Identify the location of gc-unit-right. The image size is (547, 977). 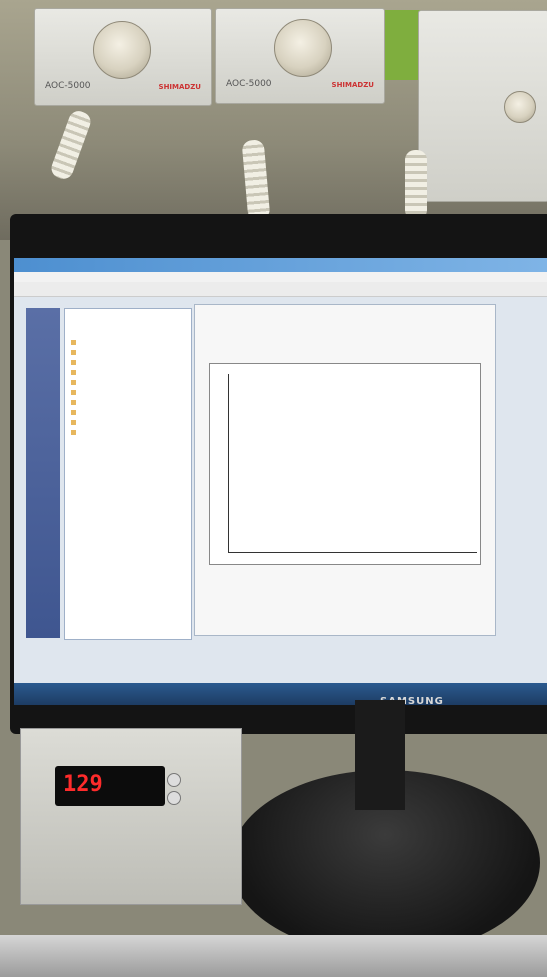
(482, 106).